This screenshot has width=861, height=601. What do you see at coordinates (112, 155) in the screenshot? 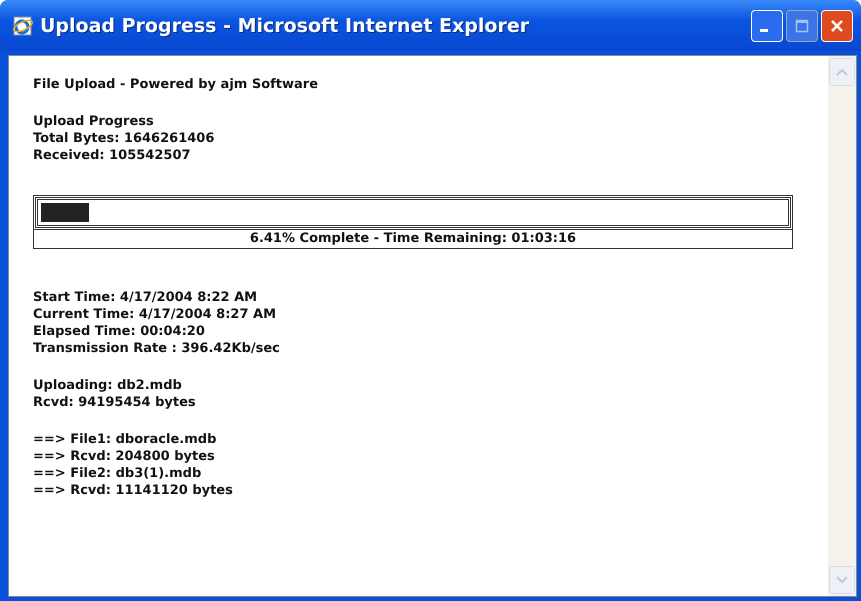
I see `summary-line: Received: 105542507` at bounding box center [112, 155].